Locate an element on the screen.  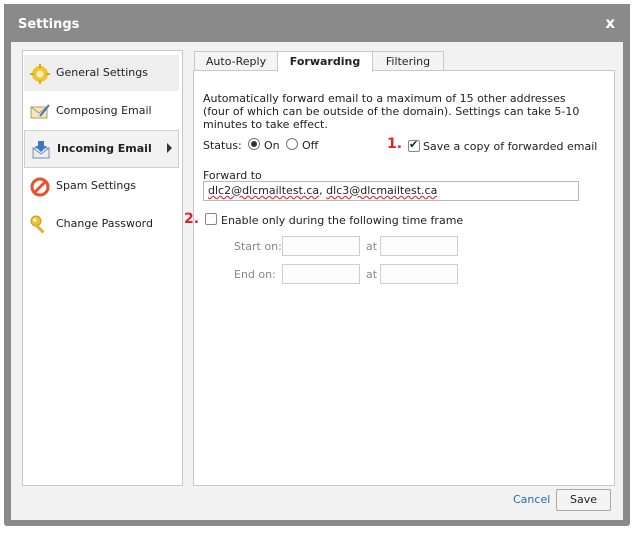
dialog-titlebar: Settings x is located at coordinates (317, 23).